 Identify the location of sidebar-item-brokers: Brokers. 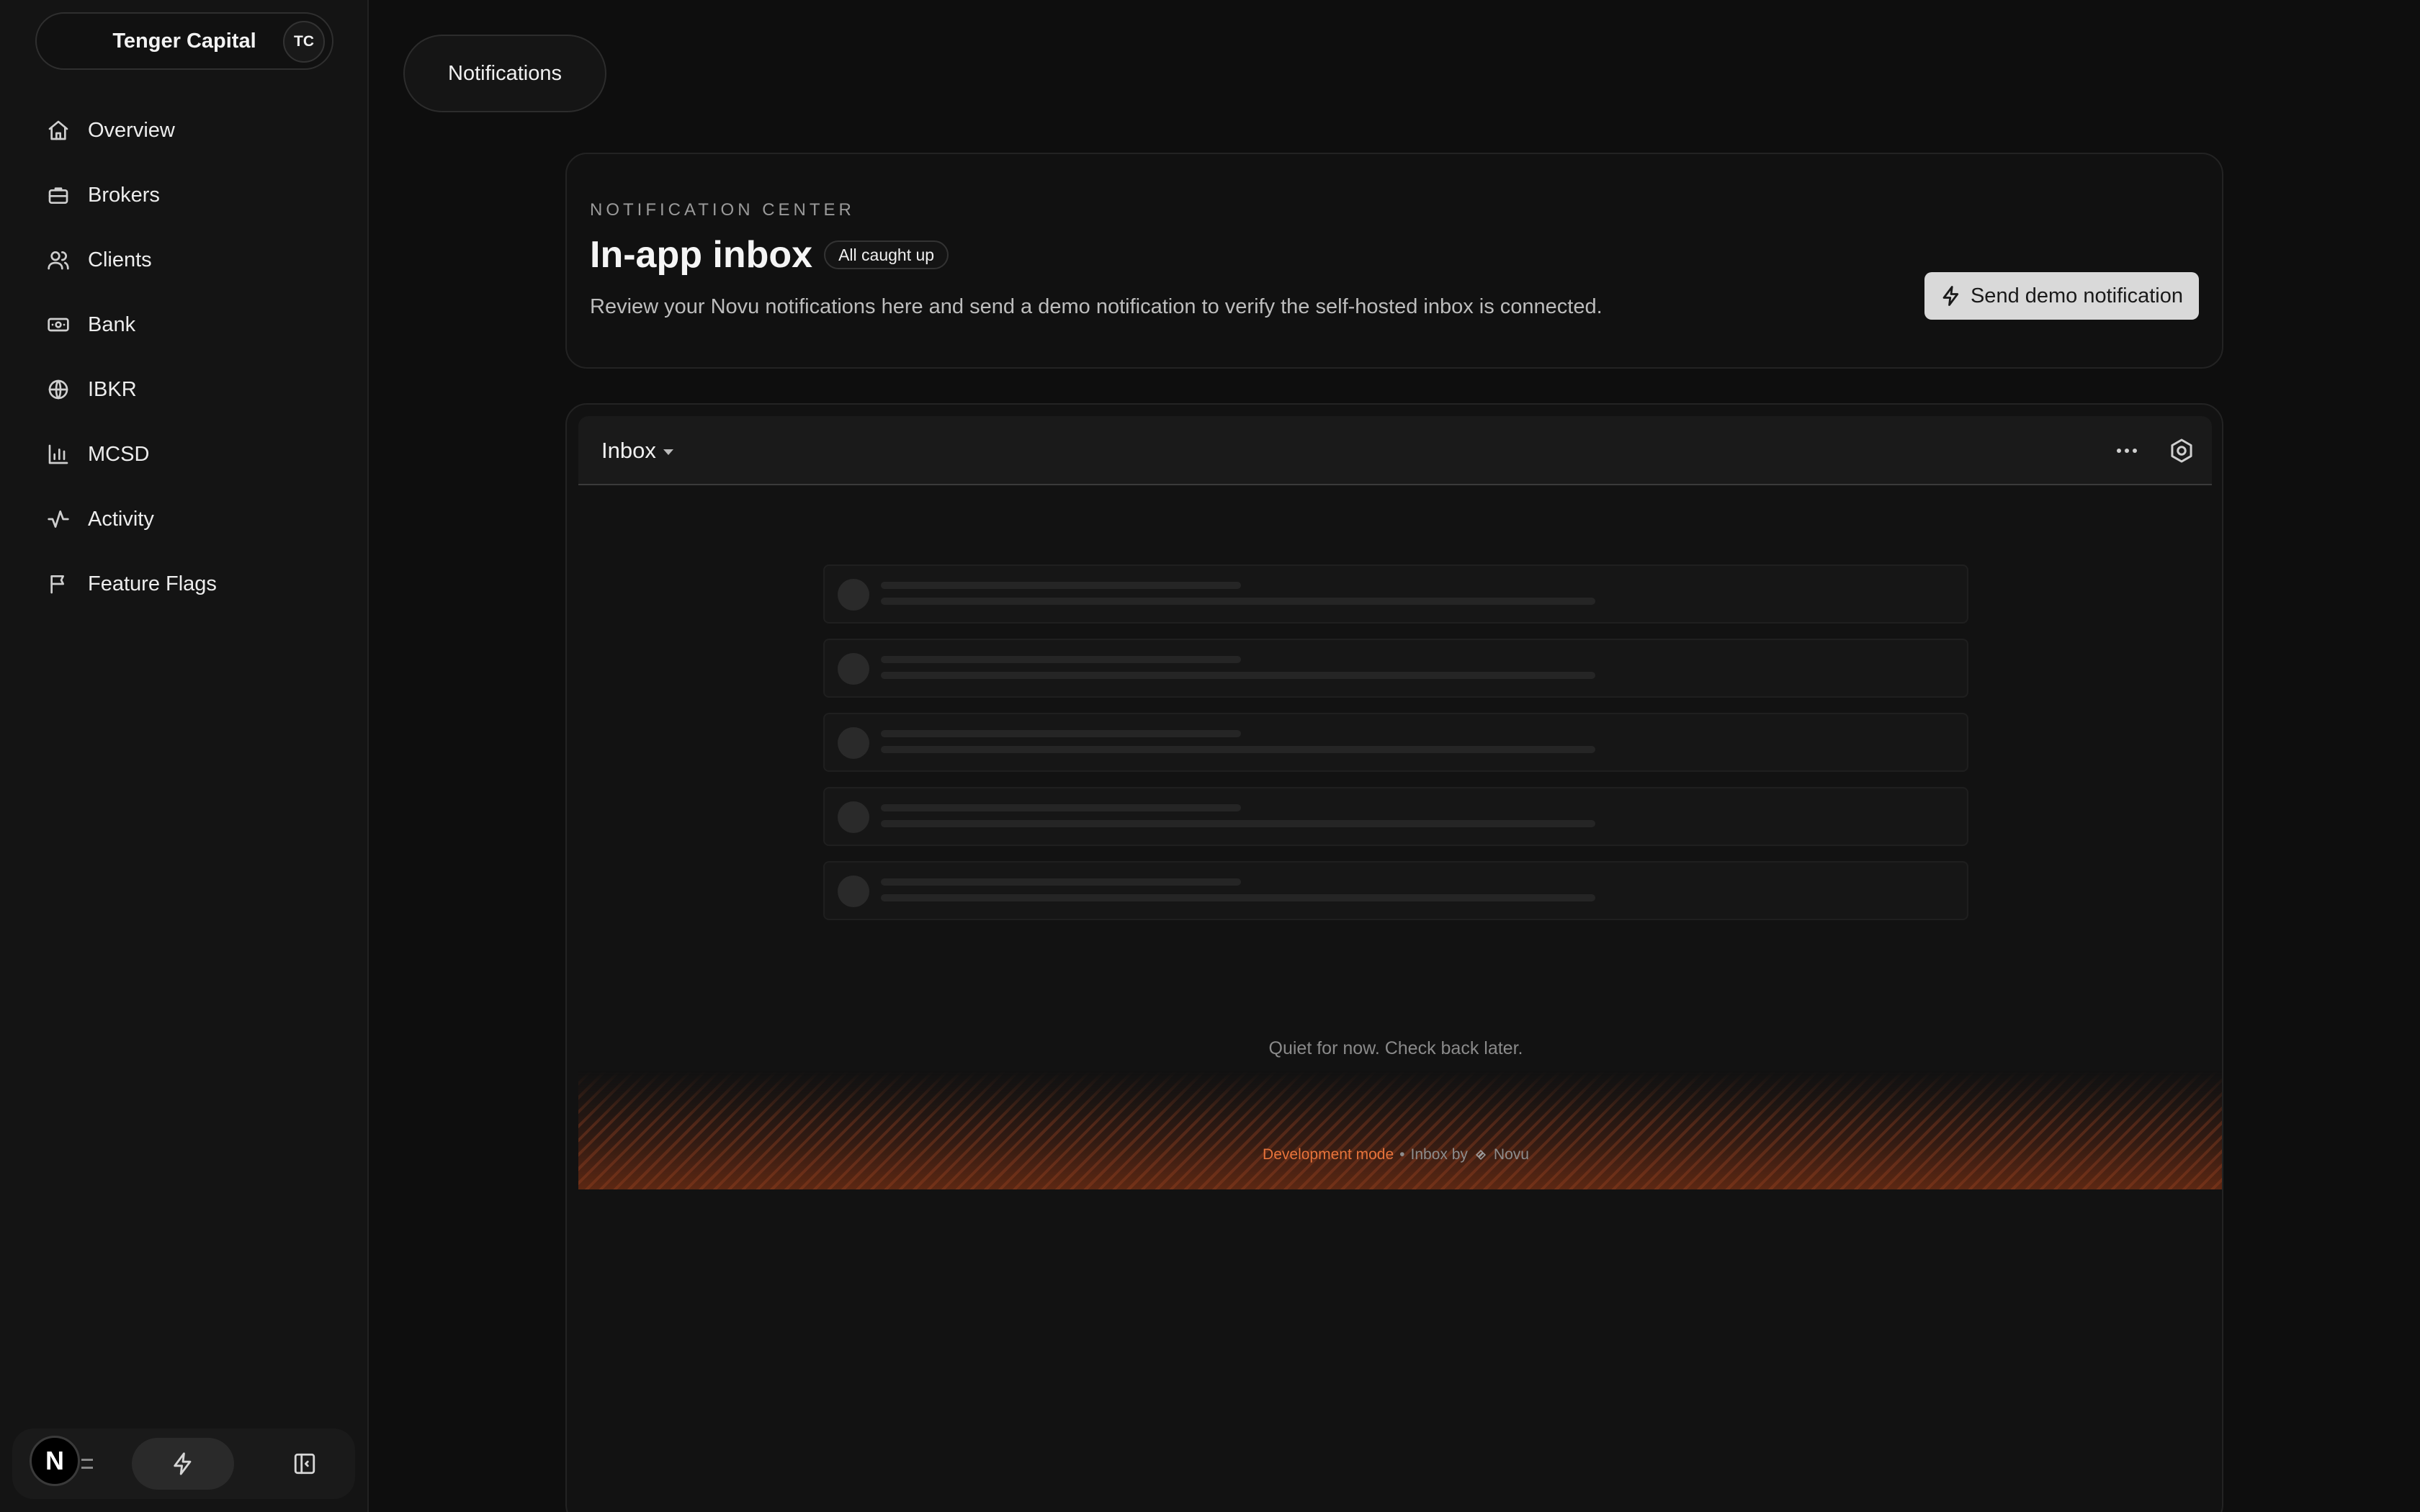
(197, 195).